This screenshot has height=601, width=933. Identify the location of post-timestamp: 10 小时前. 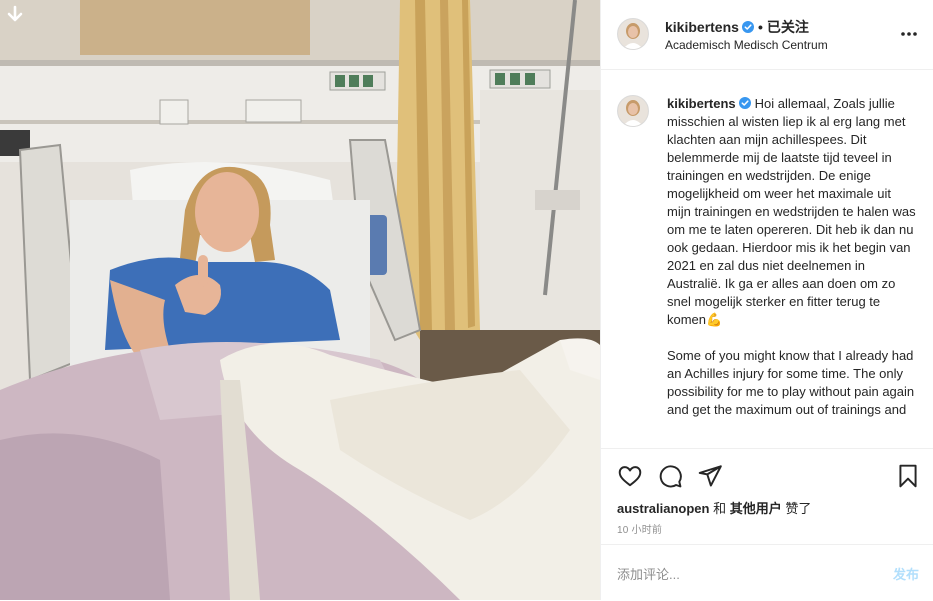
(639, 528).